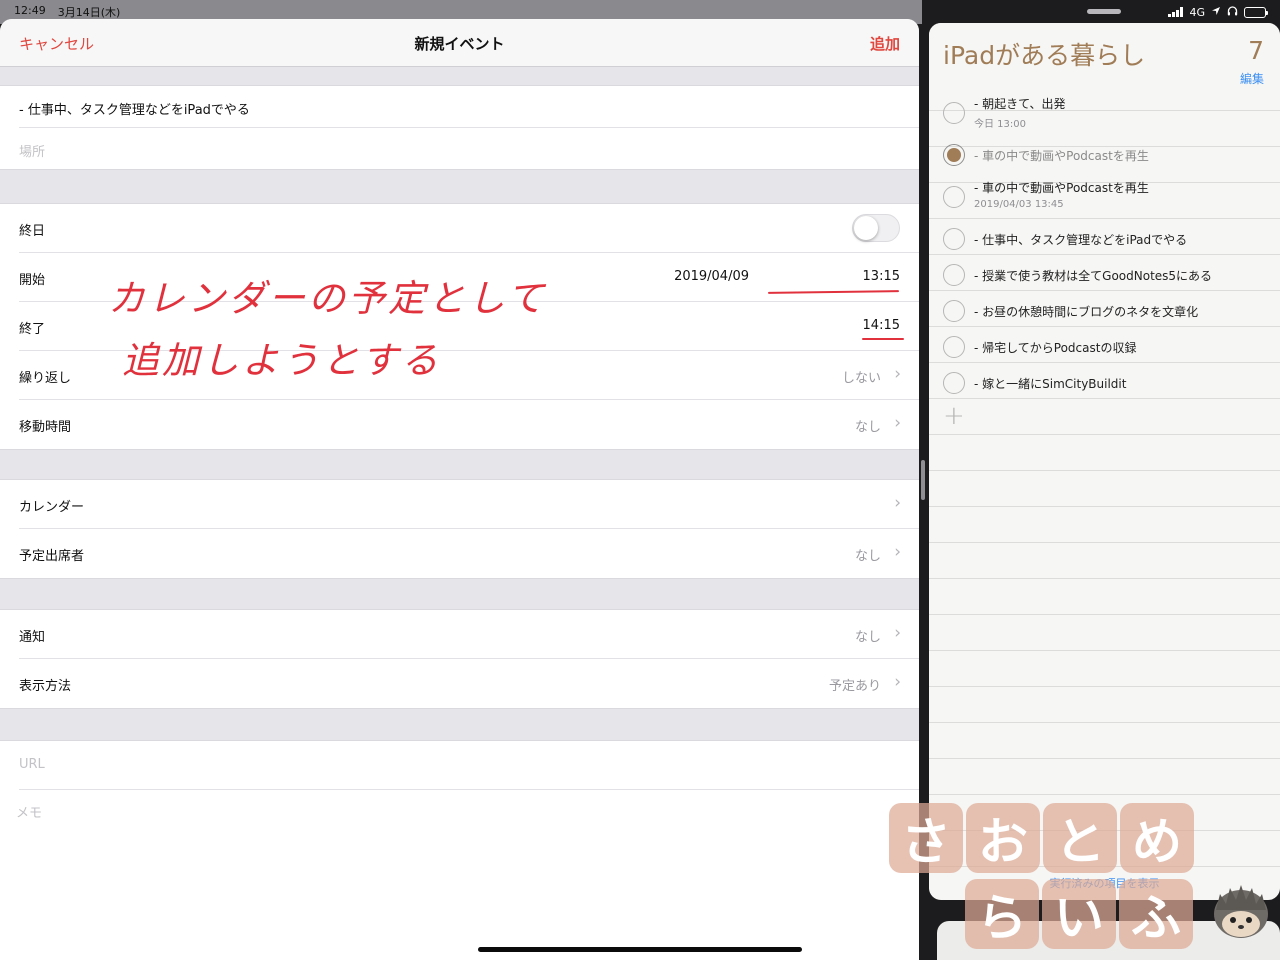 The image size is (1280, 960). I want to click on alert-value: なし, so click(867, 637).